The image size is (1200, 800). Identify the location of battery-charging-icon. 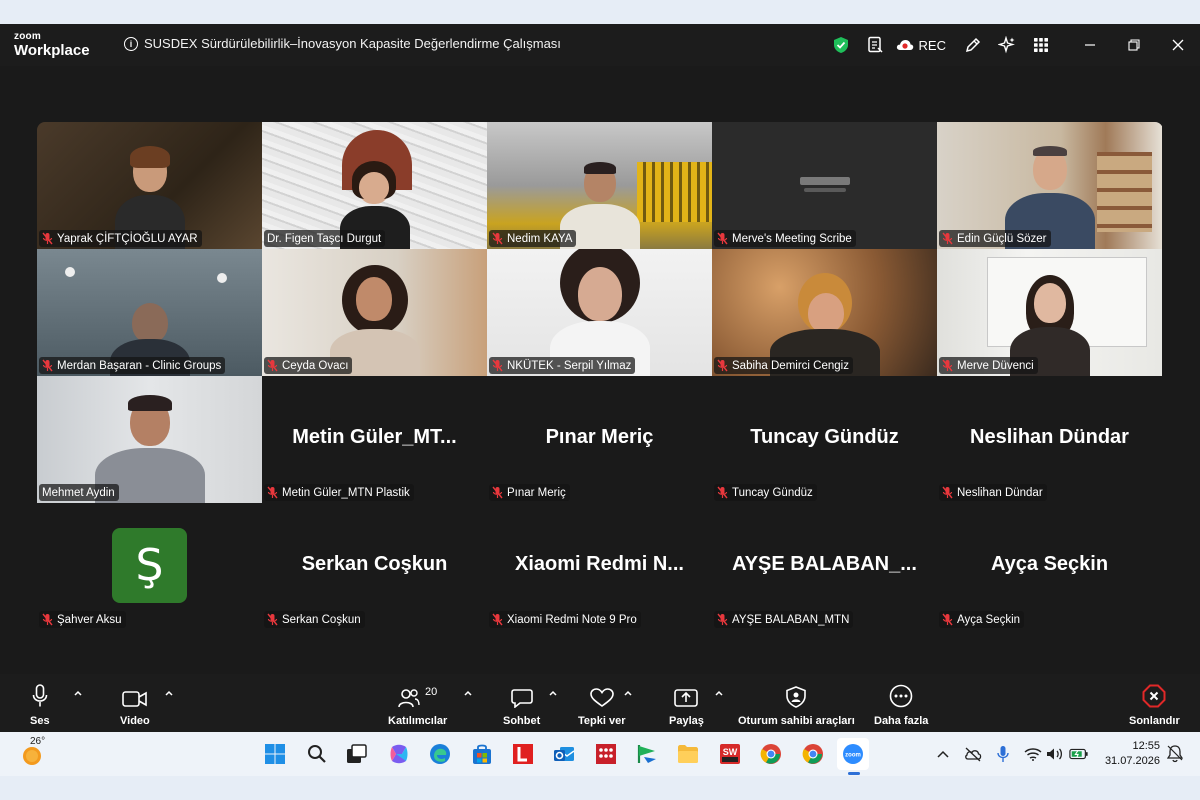
(1078, 754).